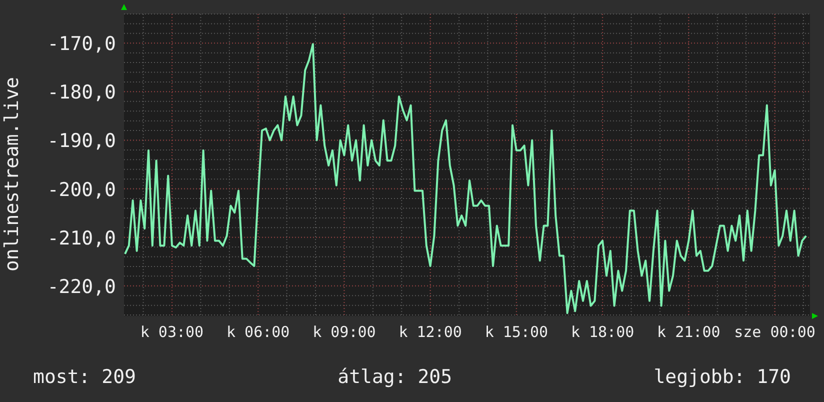 Image resolution: width=824 pixels, height=402 pixels. I want to click on y-tick-label: -200,0, so click(81, 189).